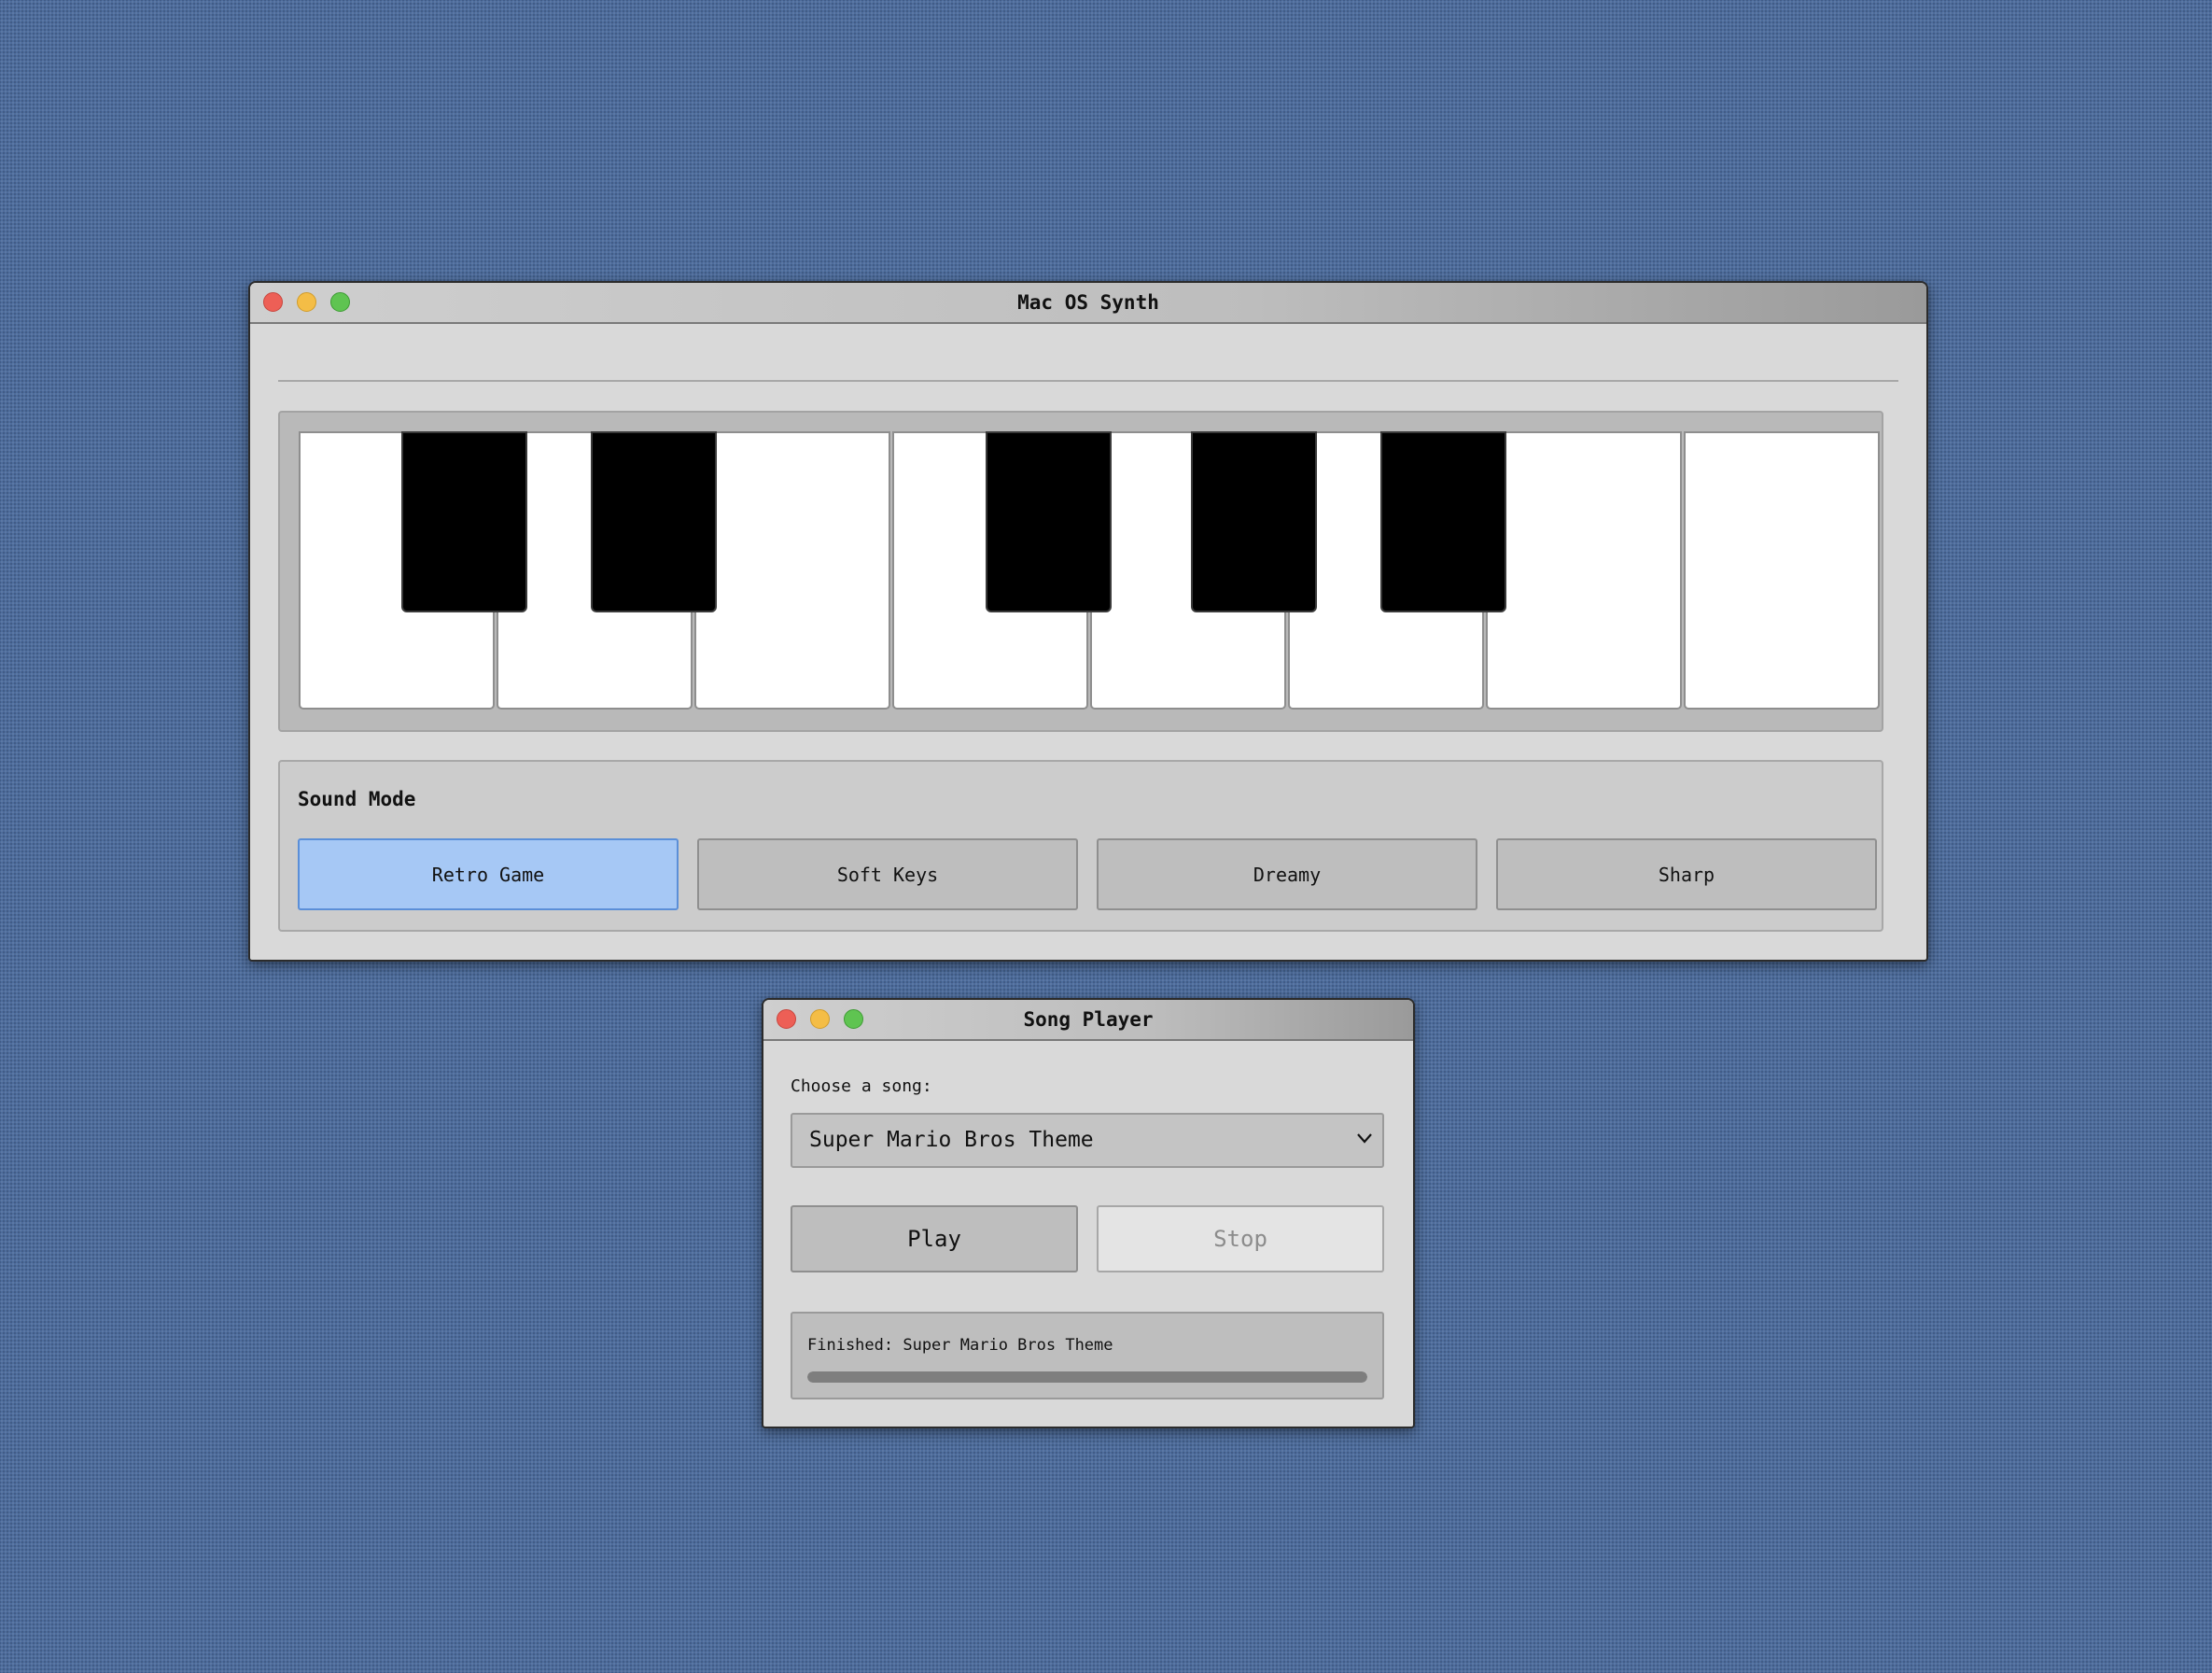 This screenshot has height=1673, width=2212. I want to click on status-panel: Finished: Super Mario Bros Theme, so click(1087, 1355).